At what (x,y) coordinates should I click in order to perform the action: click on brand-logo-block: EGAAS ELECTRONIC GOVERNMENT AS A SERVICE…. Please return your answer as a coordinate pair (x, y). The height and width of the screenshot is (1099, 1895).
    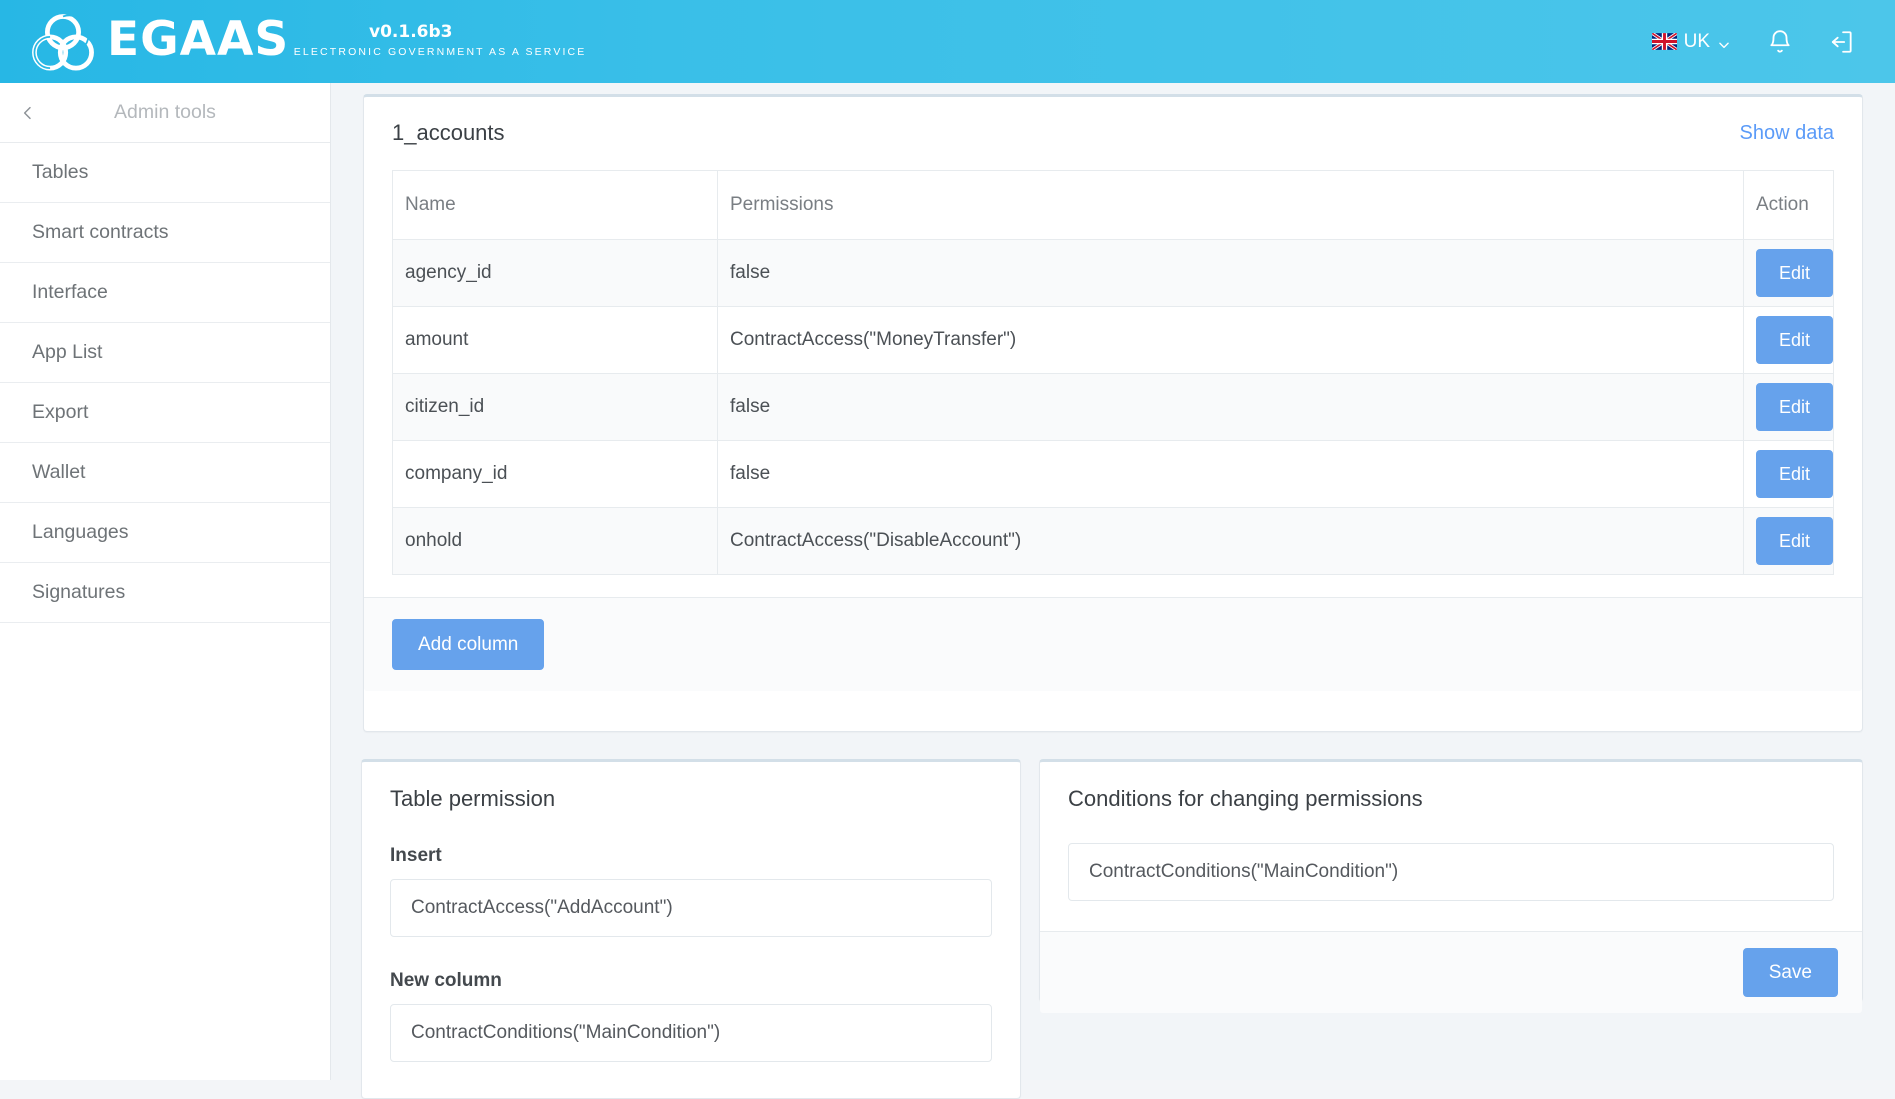
    Looking at the image, I should click on (307, 42).